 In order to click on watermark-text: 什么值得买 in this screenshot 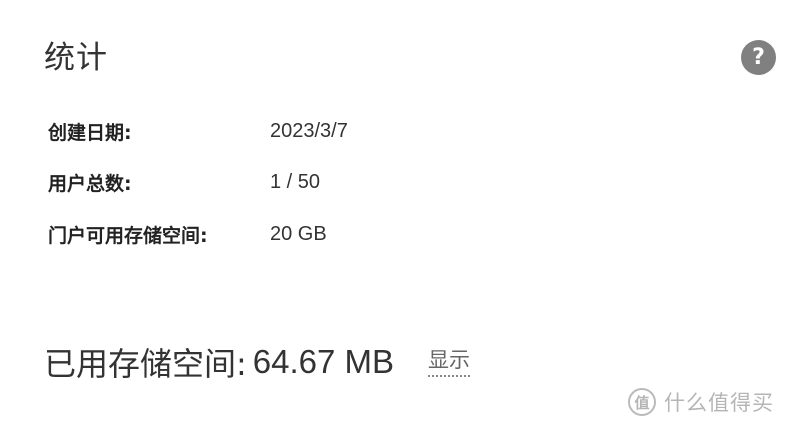, I will do `click(719, 403)`.